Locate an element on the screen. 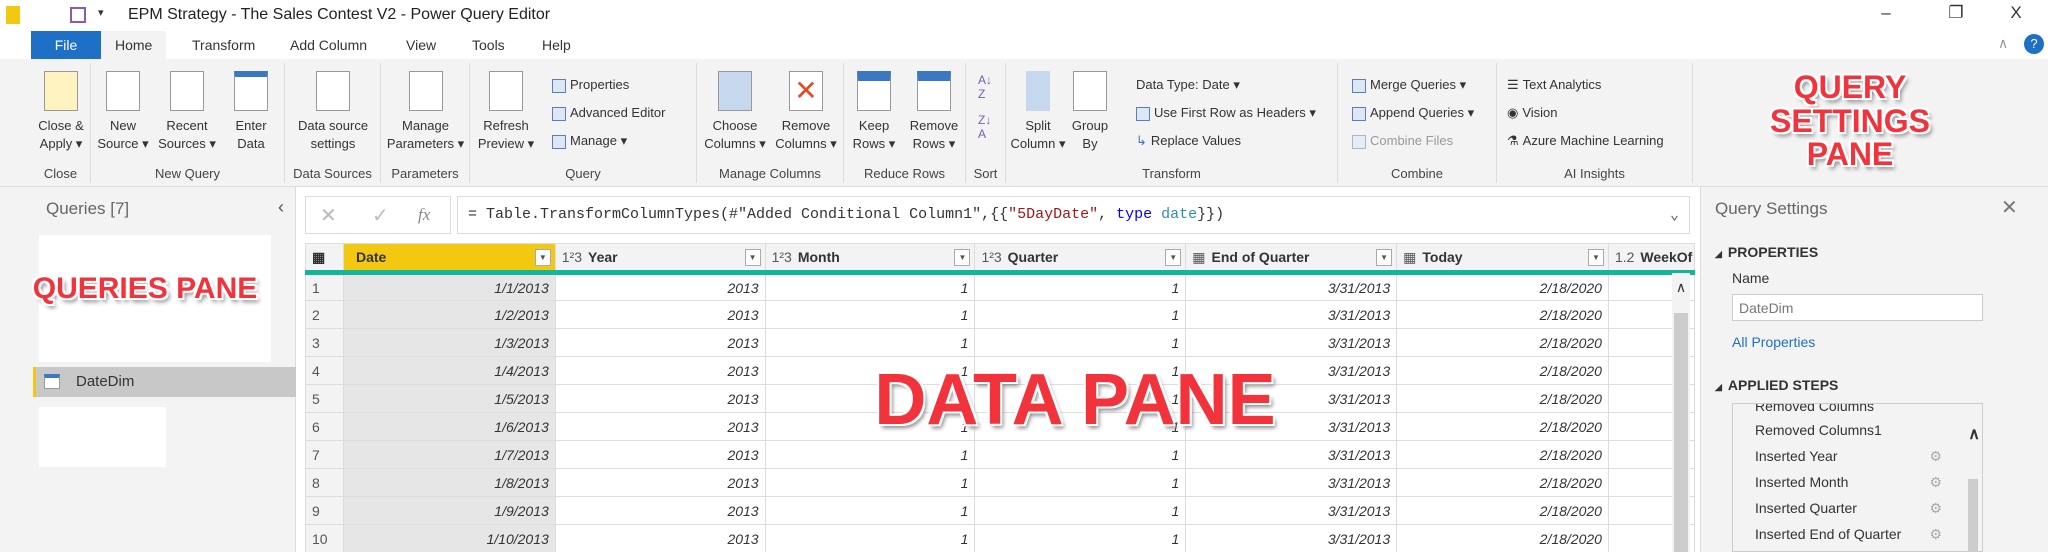  table-cell: 3/31/2013 is located at coordinates (1291, 314).